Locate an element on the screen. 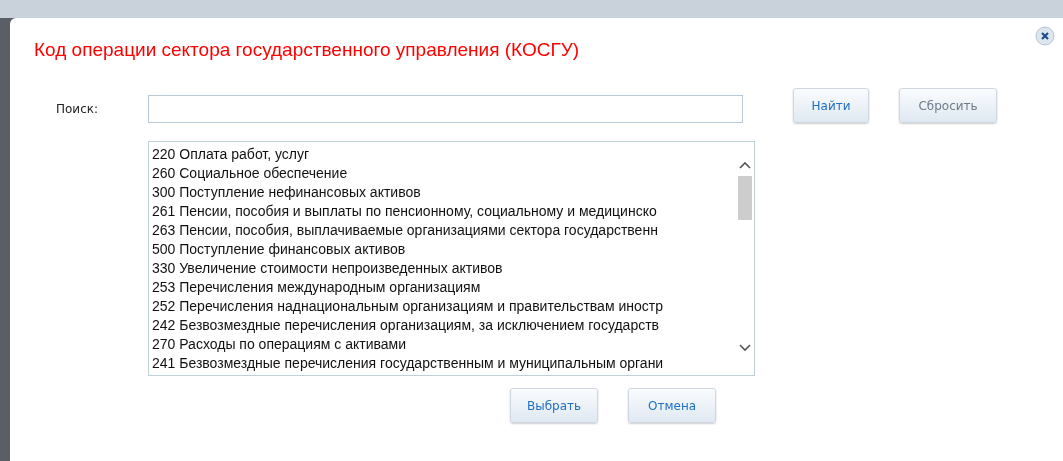 The image size is (1063, 461). close-icon is located at coordinates (1045, 36).